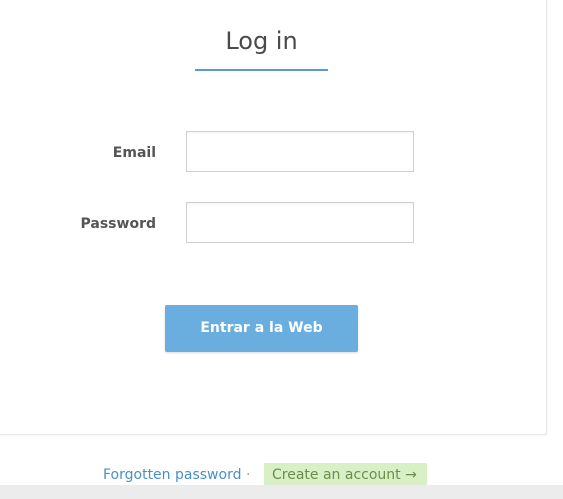 Image resolution: width=563 pixels, height=499 pixels. What do you see at coordinates (134, 153) in the screenshot?
I see `email-label: Email` at bounding box center [134, 153].